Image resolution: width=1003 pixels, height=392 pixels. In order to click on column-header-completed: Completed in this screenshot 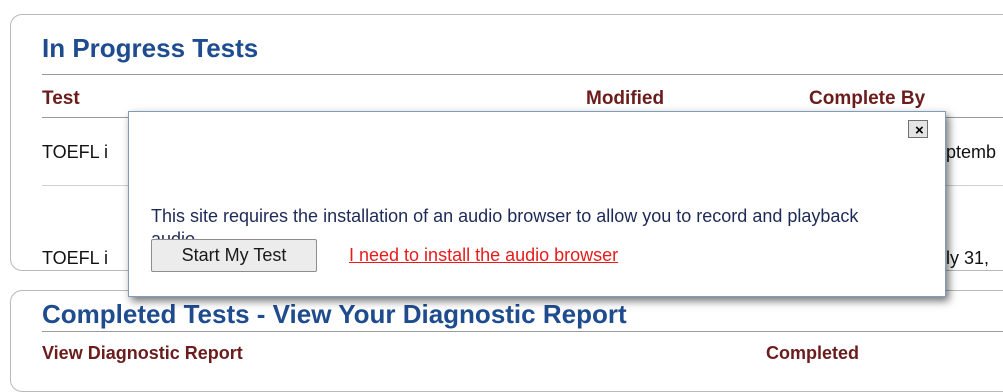, I will do `click(812, 353)`.